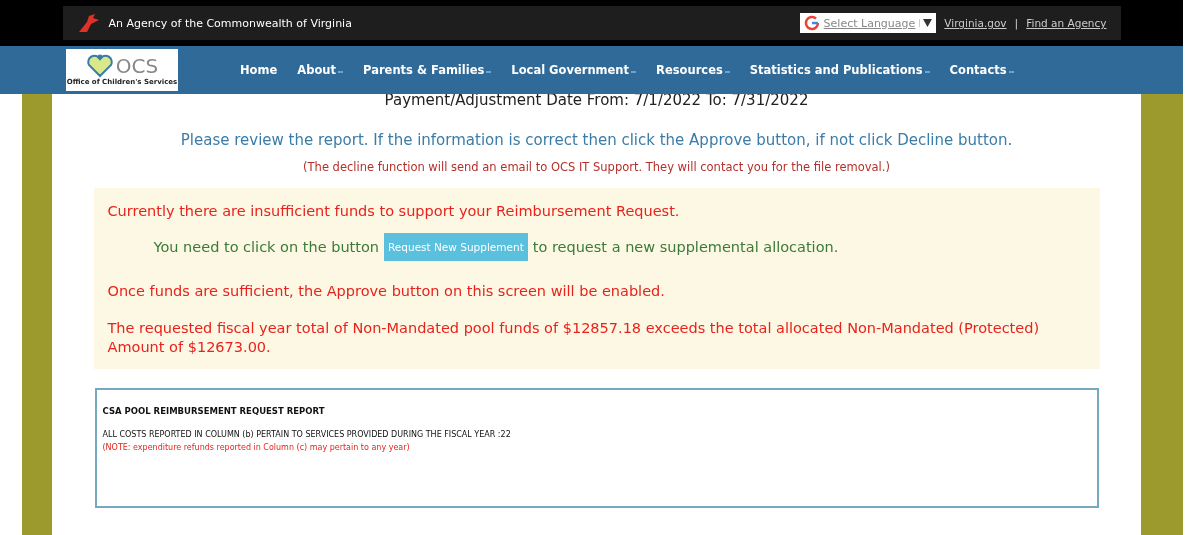  Describe the element at coordinates (214, 411) in the screenshot. I see `report-title: CSA POOL REIMBURSEMENT REQUEST REPORT` at that location.